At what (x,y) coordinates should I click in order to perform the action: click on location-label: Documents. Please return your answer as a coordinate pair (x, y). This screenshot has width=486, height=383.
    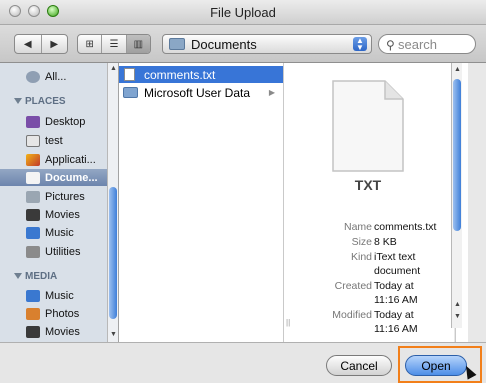
    Looking at the image, I should click on (224, 44).